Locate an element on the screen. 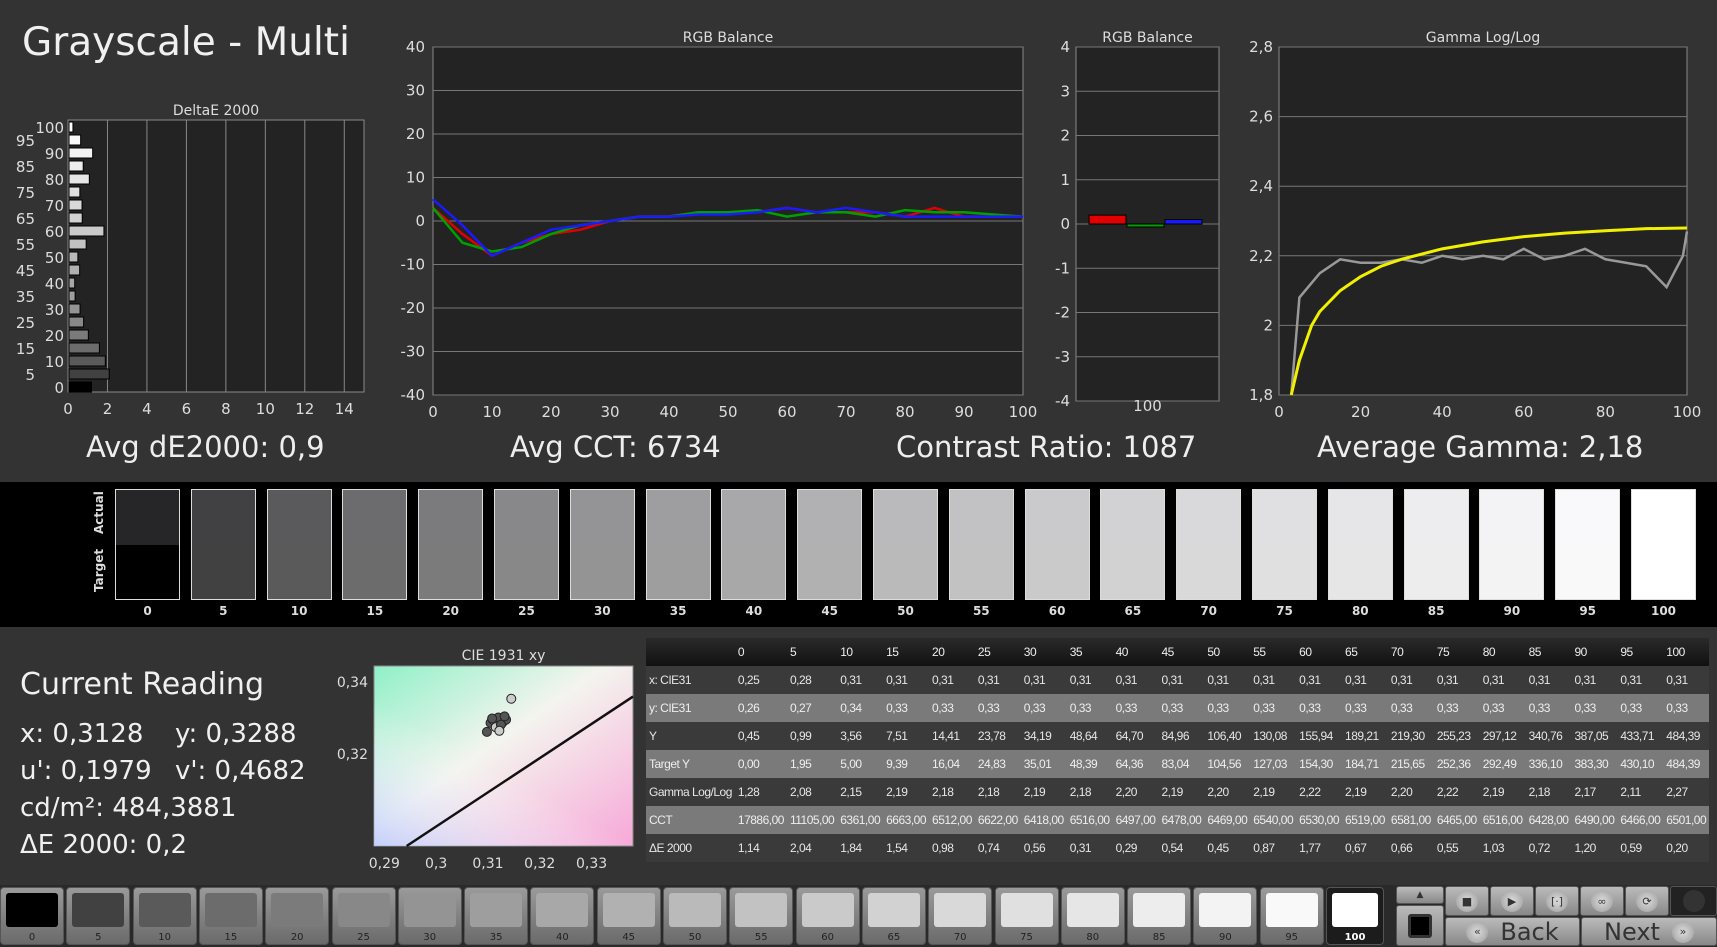 The width and height of the screenshot is (1717, 947). patch-button-50: 50 is located at coordinates (695, 916).